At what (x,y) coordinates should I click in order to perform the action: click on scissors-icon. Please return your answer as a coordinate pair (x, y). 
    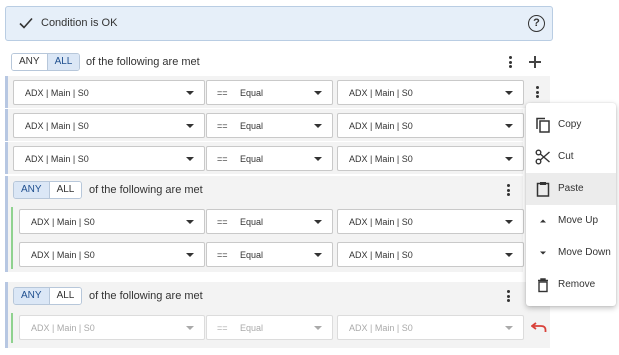
    Looking at the image, I should click on (542, 157).